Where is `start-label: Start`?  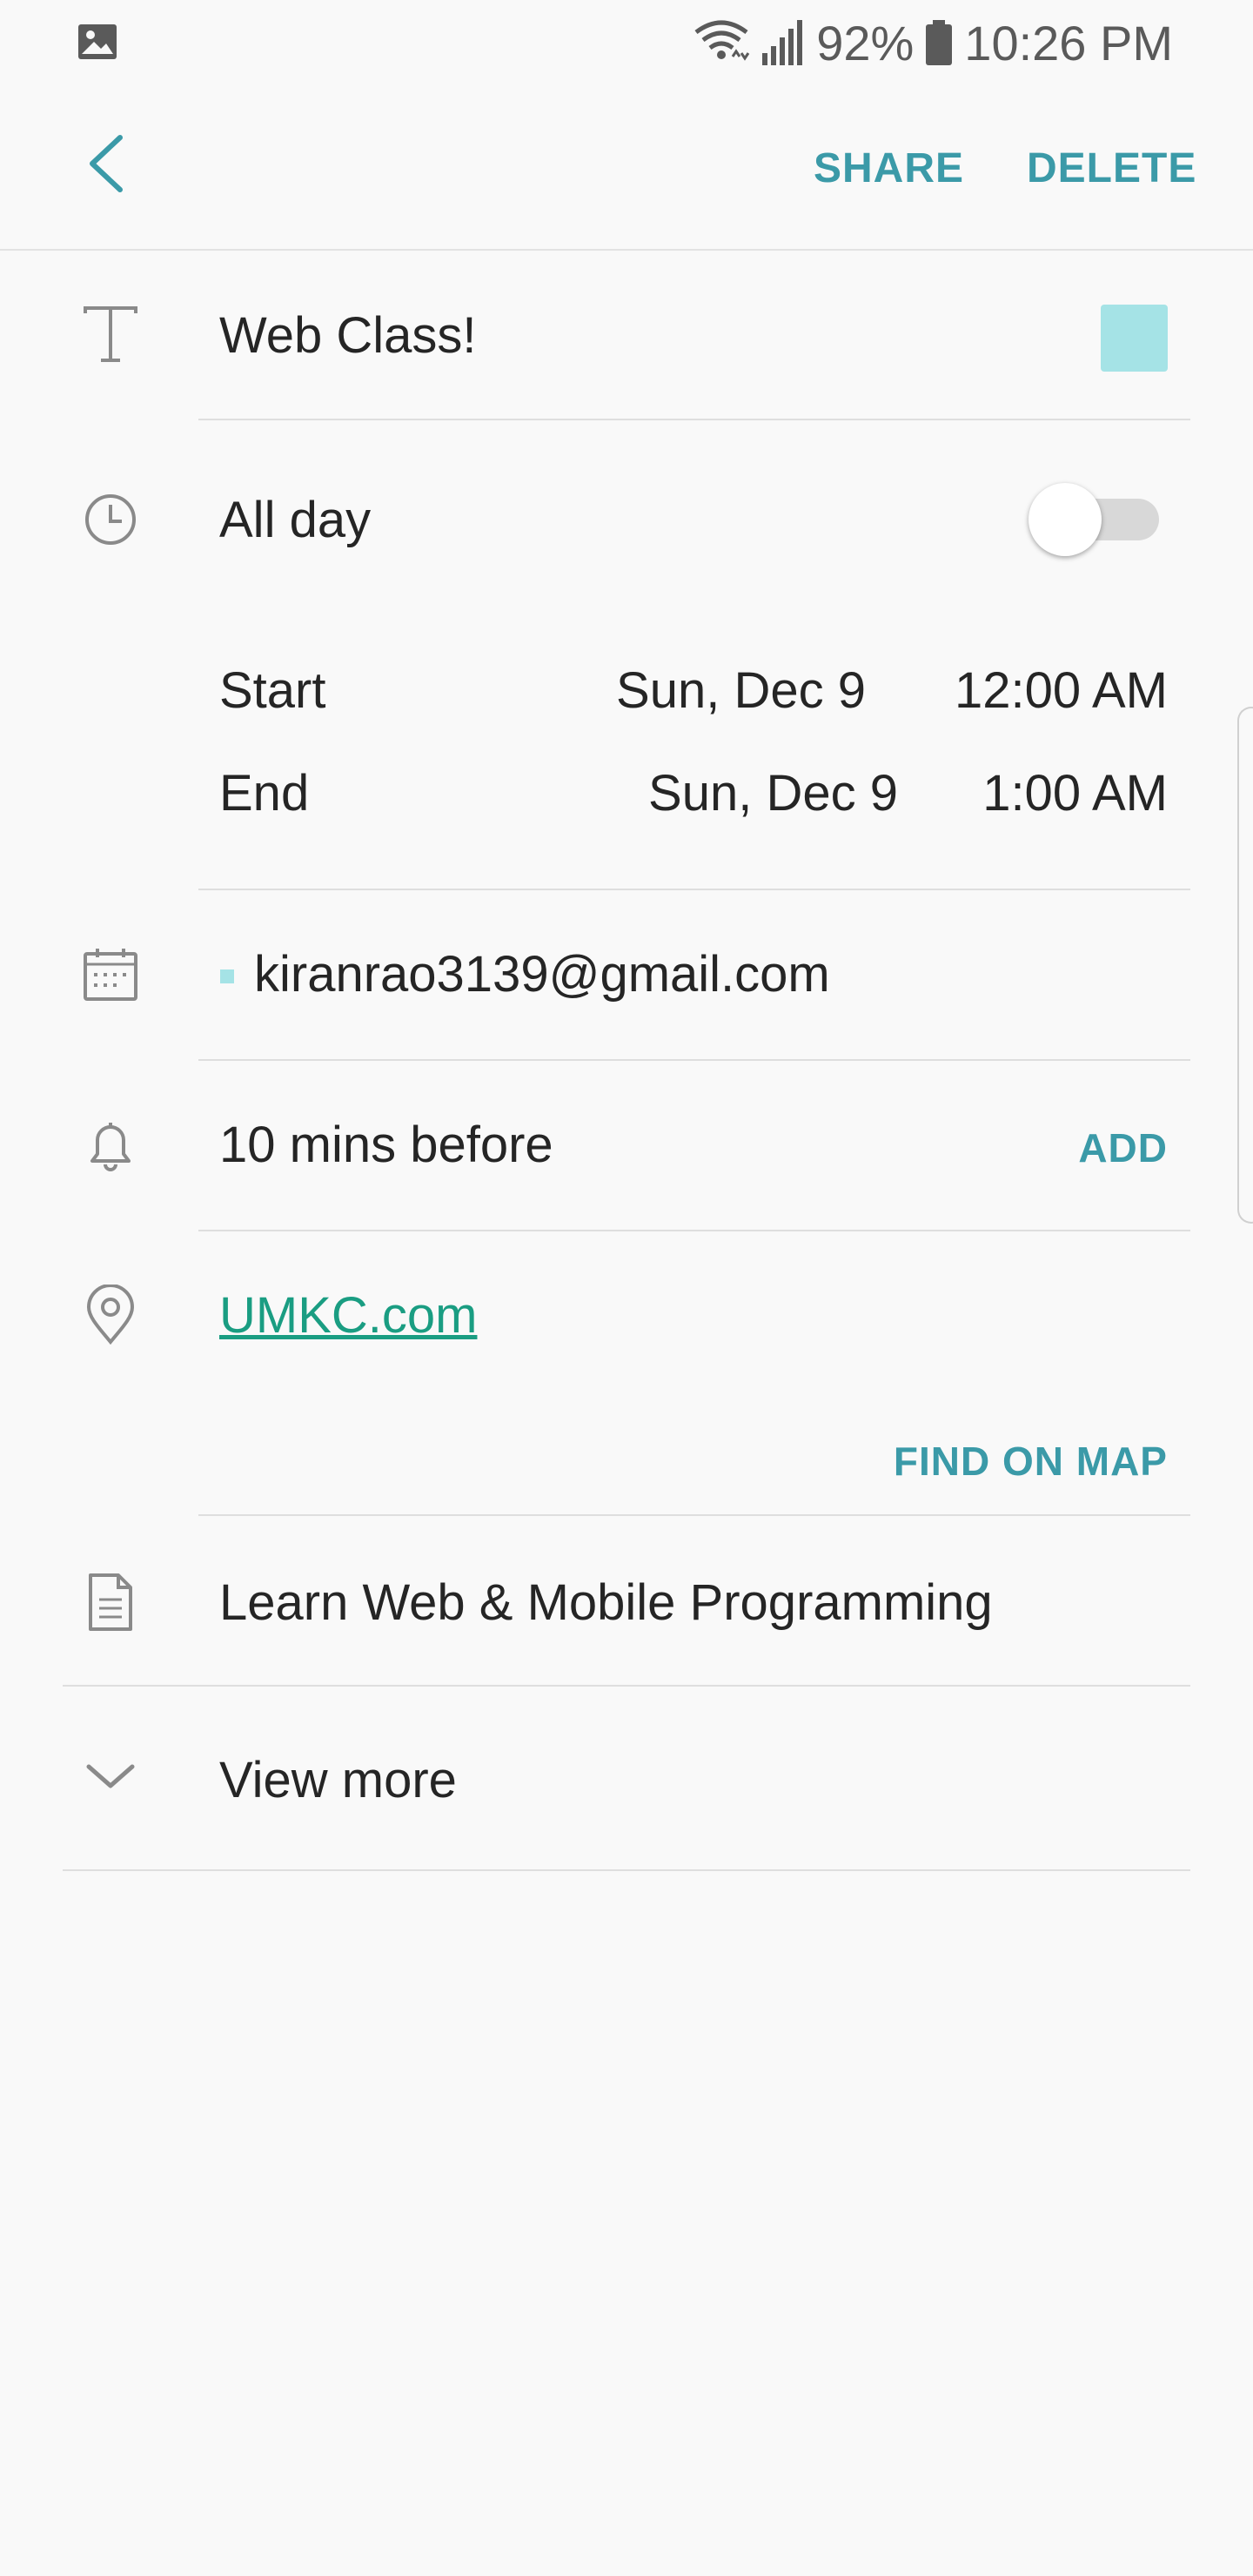
start-label: Start is located at coordinates (272, 690).